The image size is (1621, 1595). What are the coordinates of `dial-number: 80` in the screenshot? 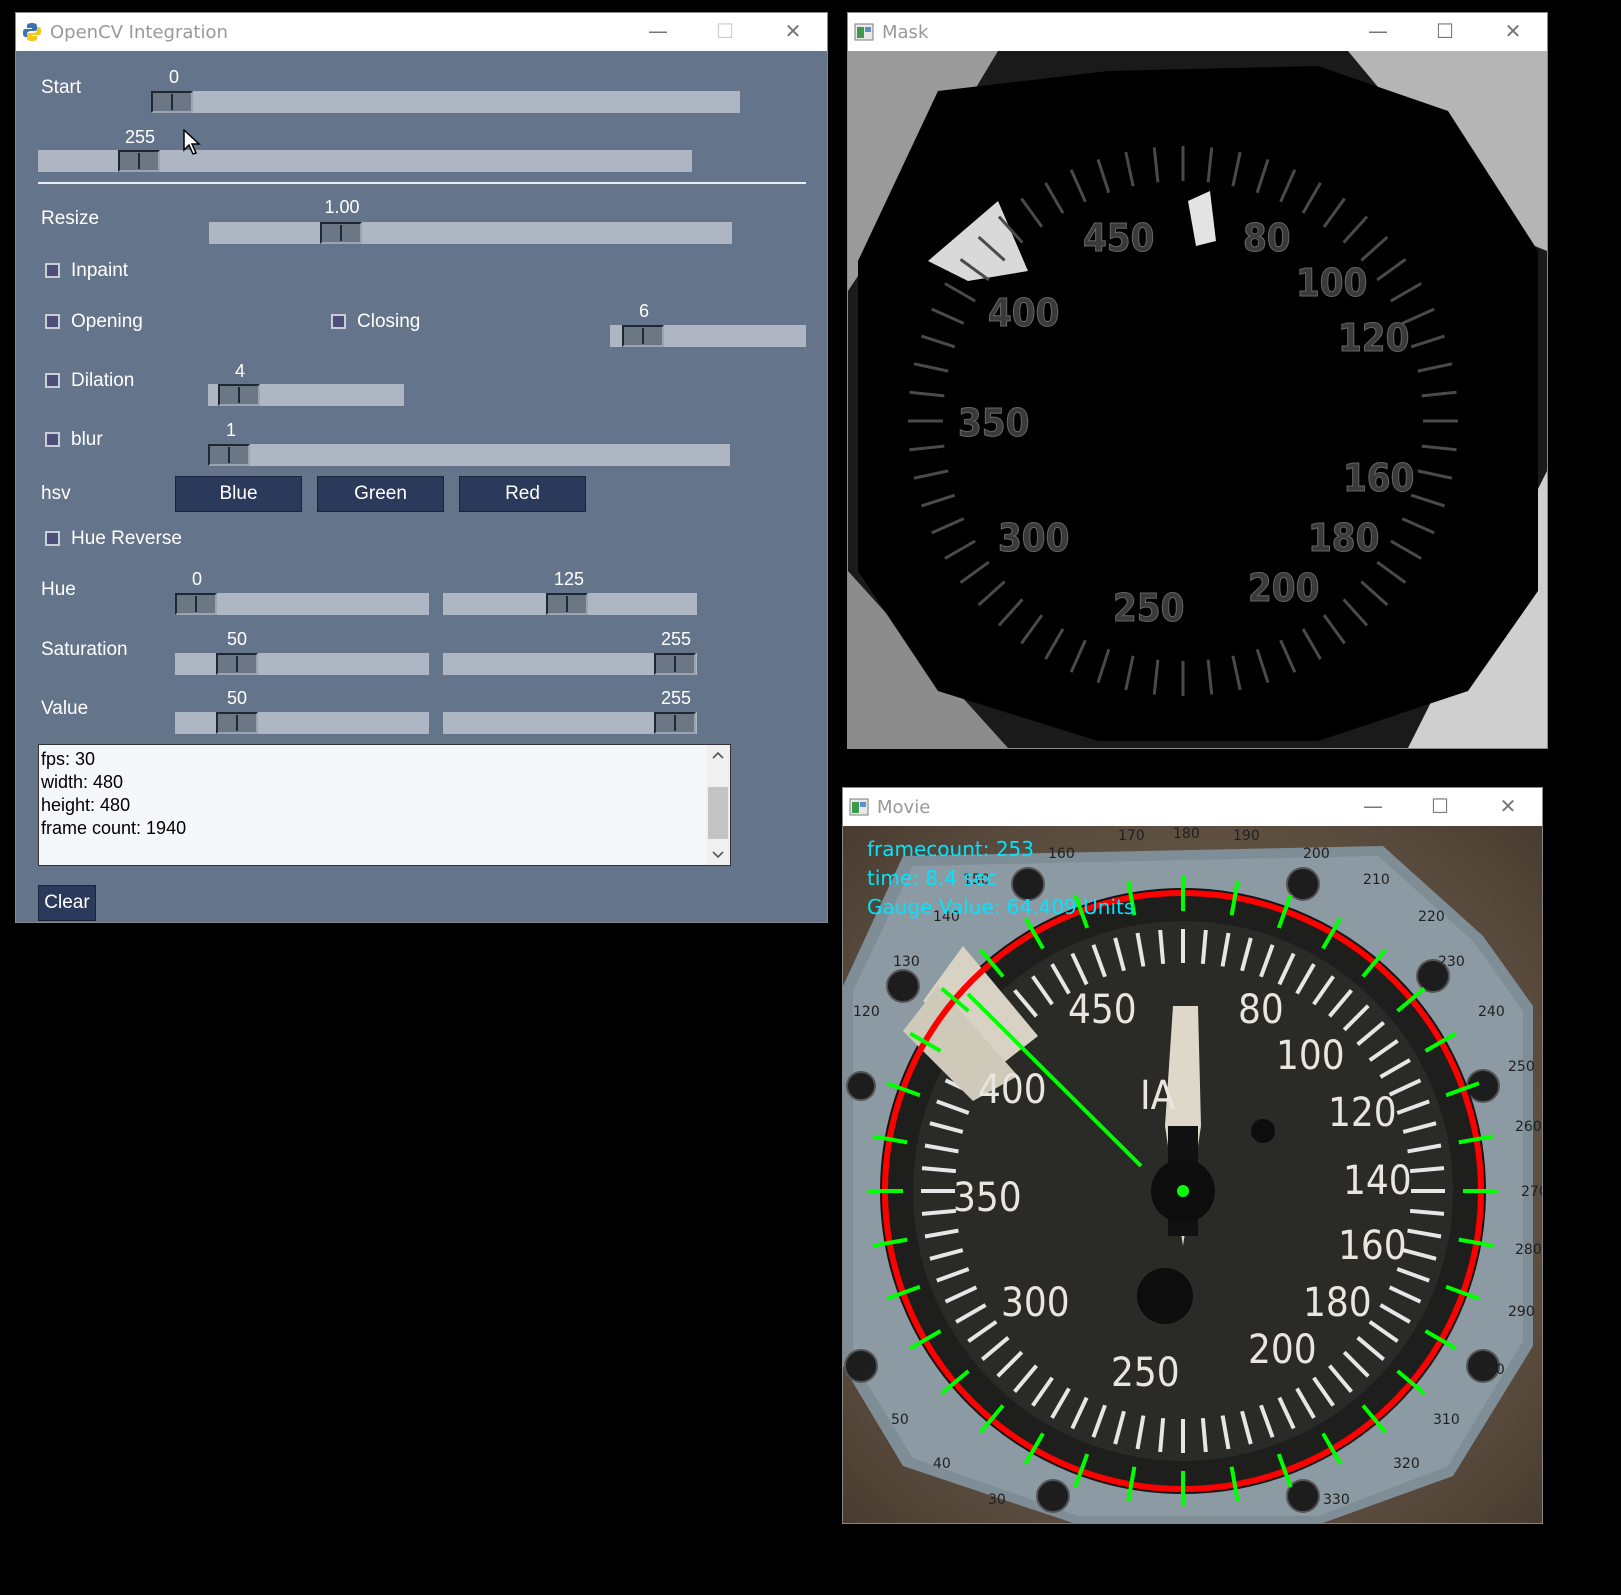 It's located at (1261, 1010).